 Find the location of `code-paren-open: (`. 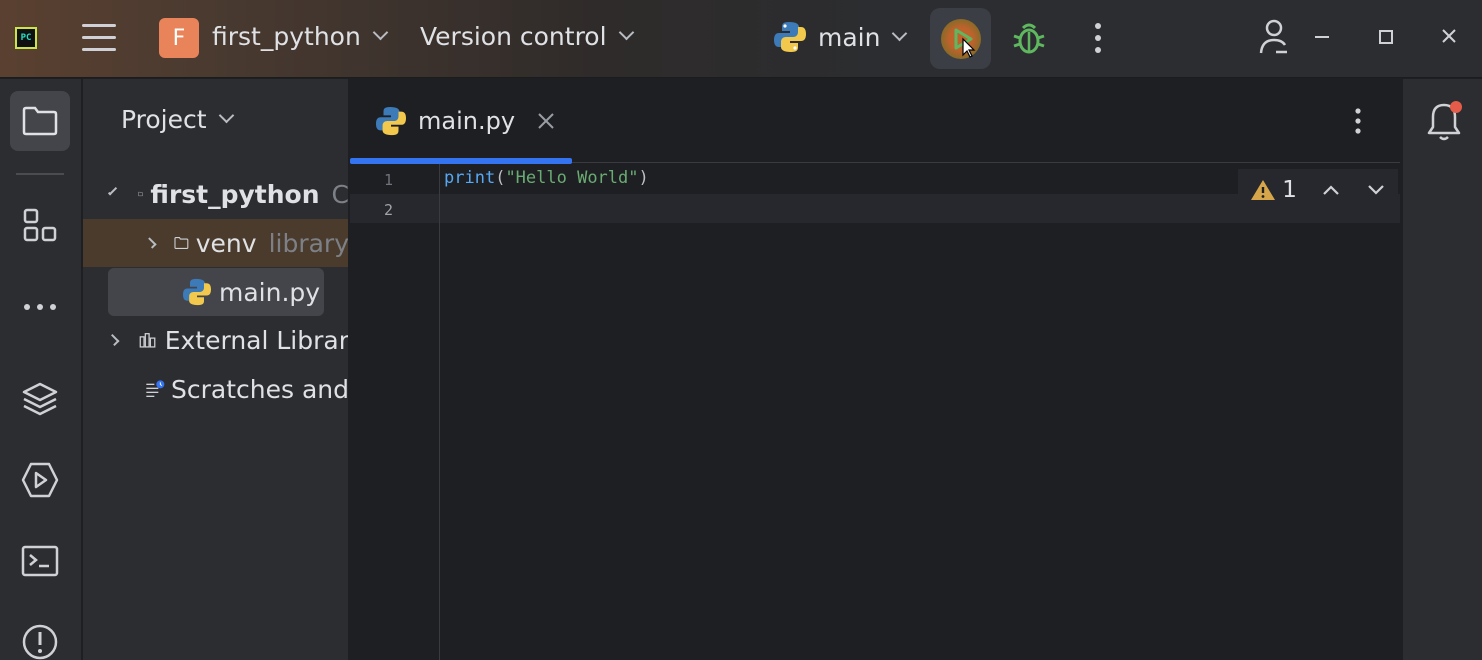

code-paren-open: ( is located at coordinates (500, 178).